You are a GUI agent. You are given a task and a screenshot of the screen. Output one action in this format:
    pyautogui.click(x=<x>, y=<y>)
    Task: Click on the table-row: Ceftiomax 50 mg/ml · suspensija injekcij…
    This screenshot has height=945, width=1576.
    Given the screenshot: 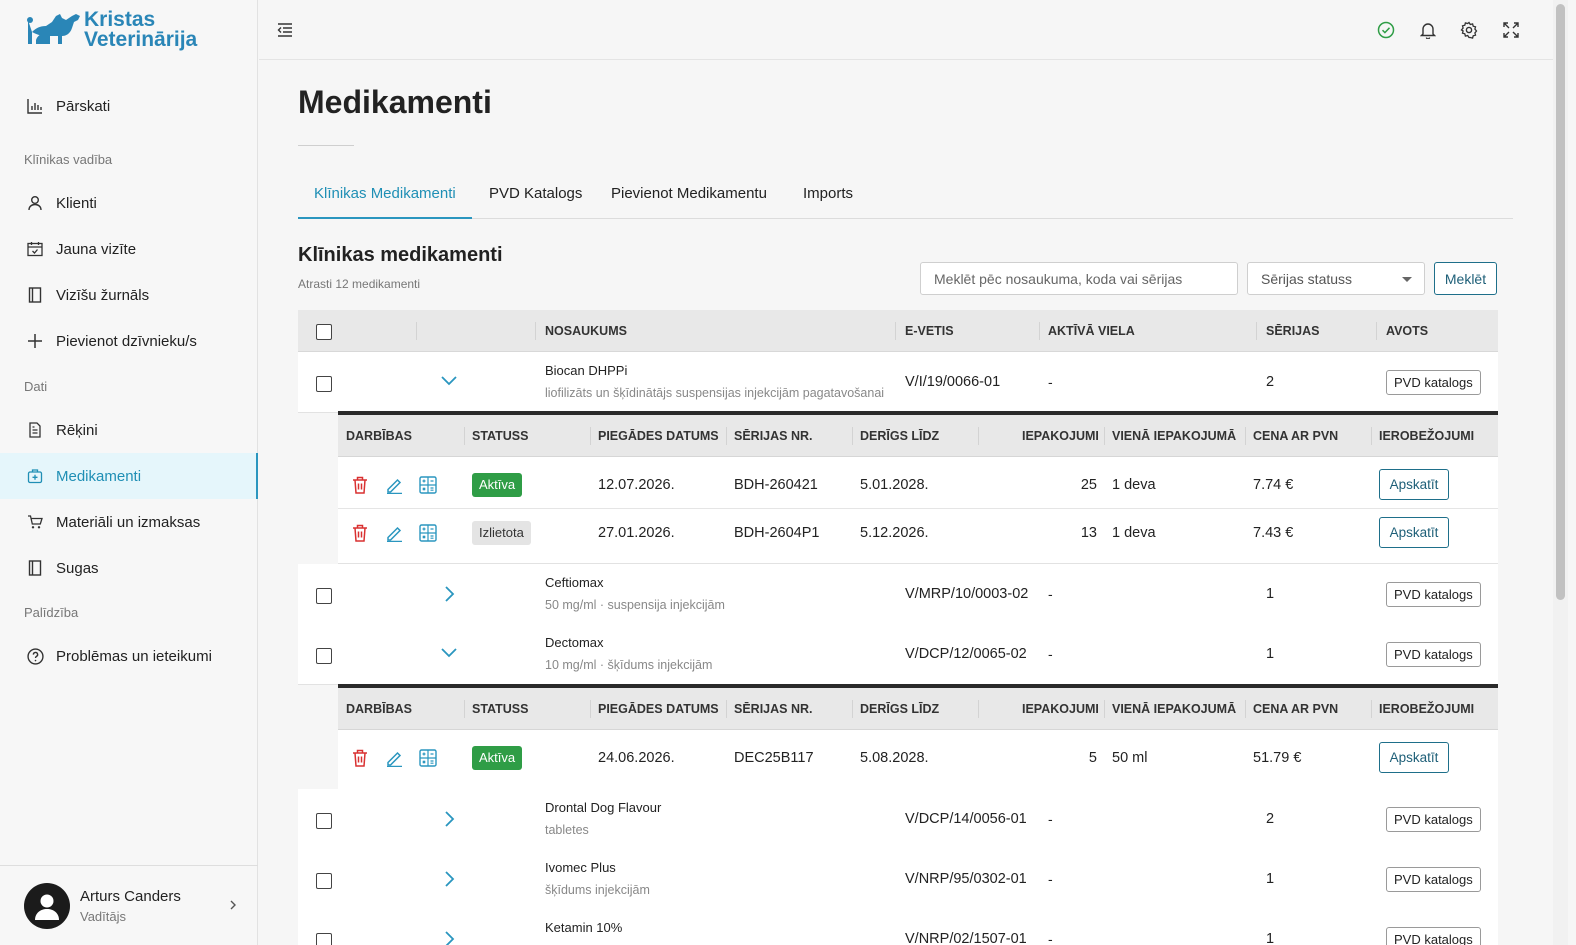 What is the action you would take?
    pyautogui.click(x=898, y=594)
    